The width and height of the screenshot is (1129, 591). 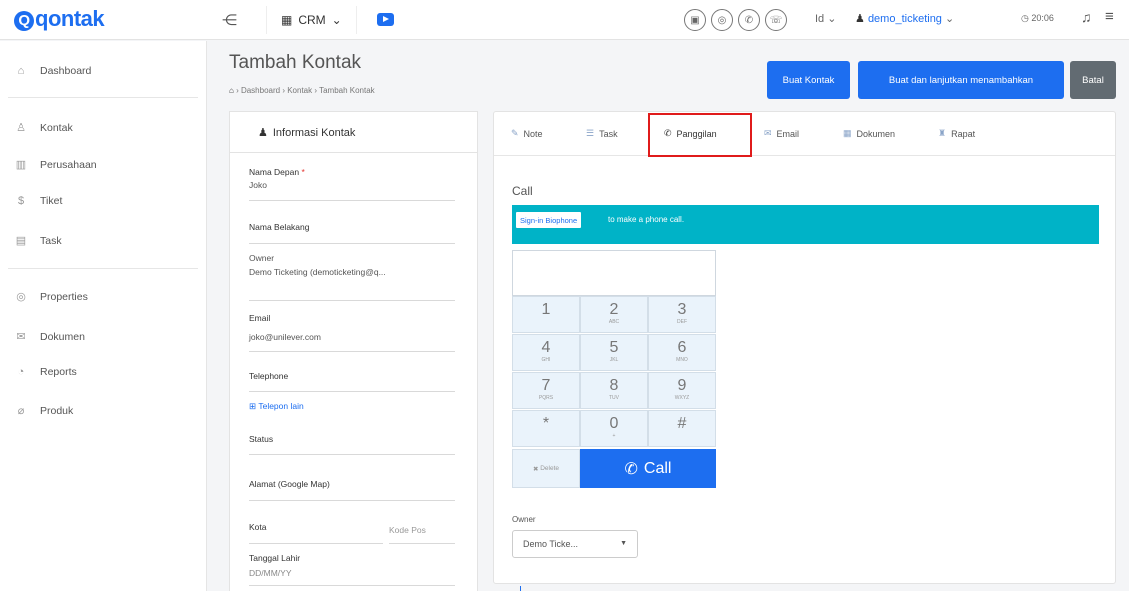 I want to click on banner-text: to make a phone call., so click(x=646, y=219).